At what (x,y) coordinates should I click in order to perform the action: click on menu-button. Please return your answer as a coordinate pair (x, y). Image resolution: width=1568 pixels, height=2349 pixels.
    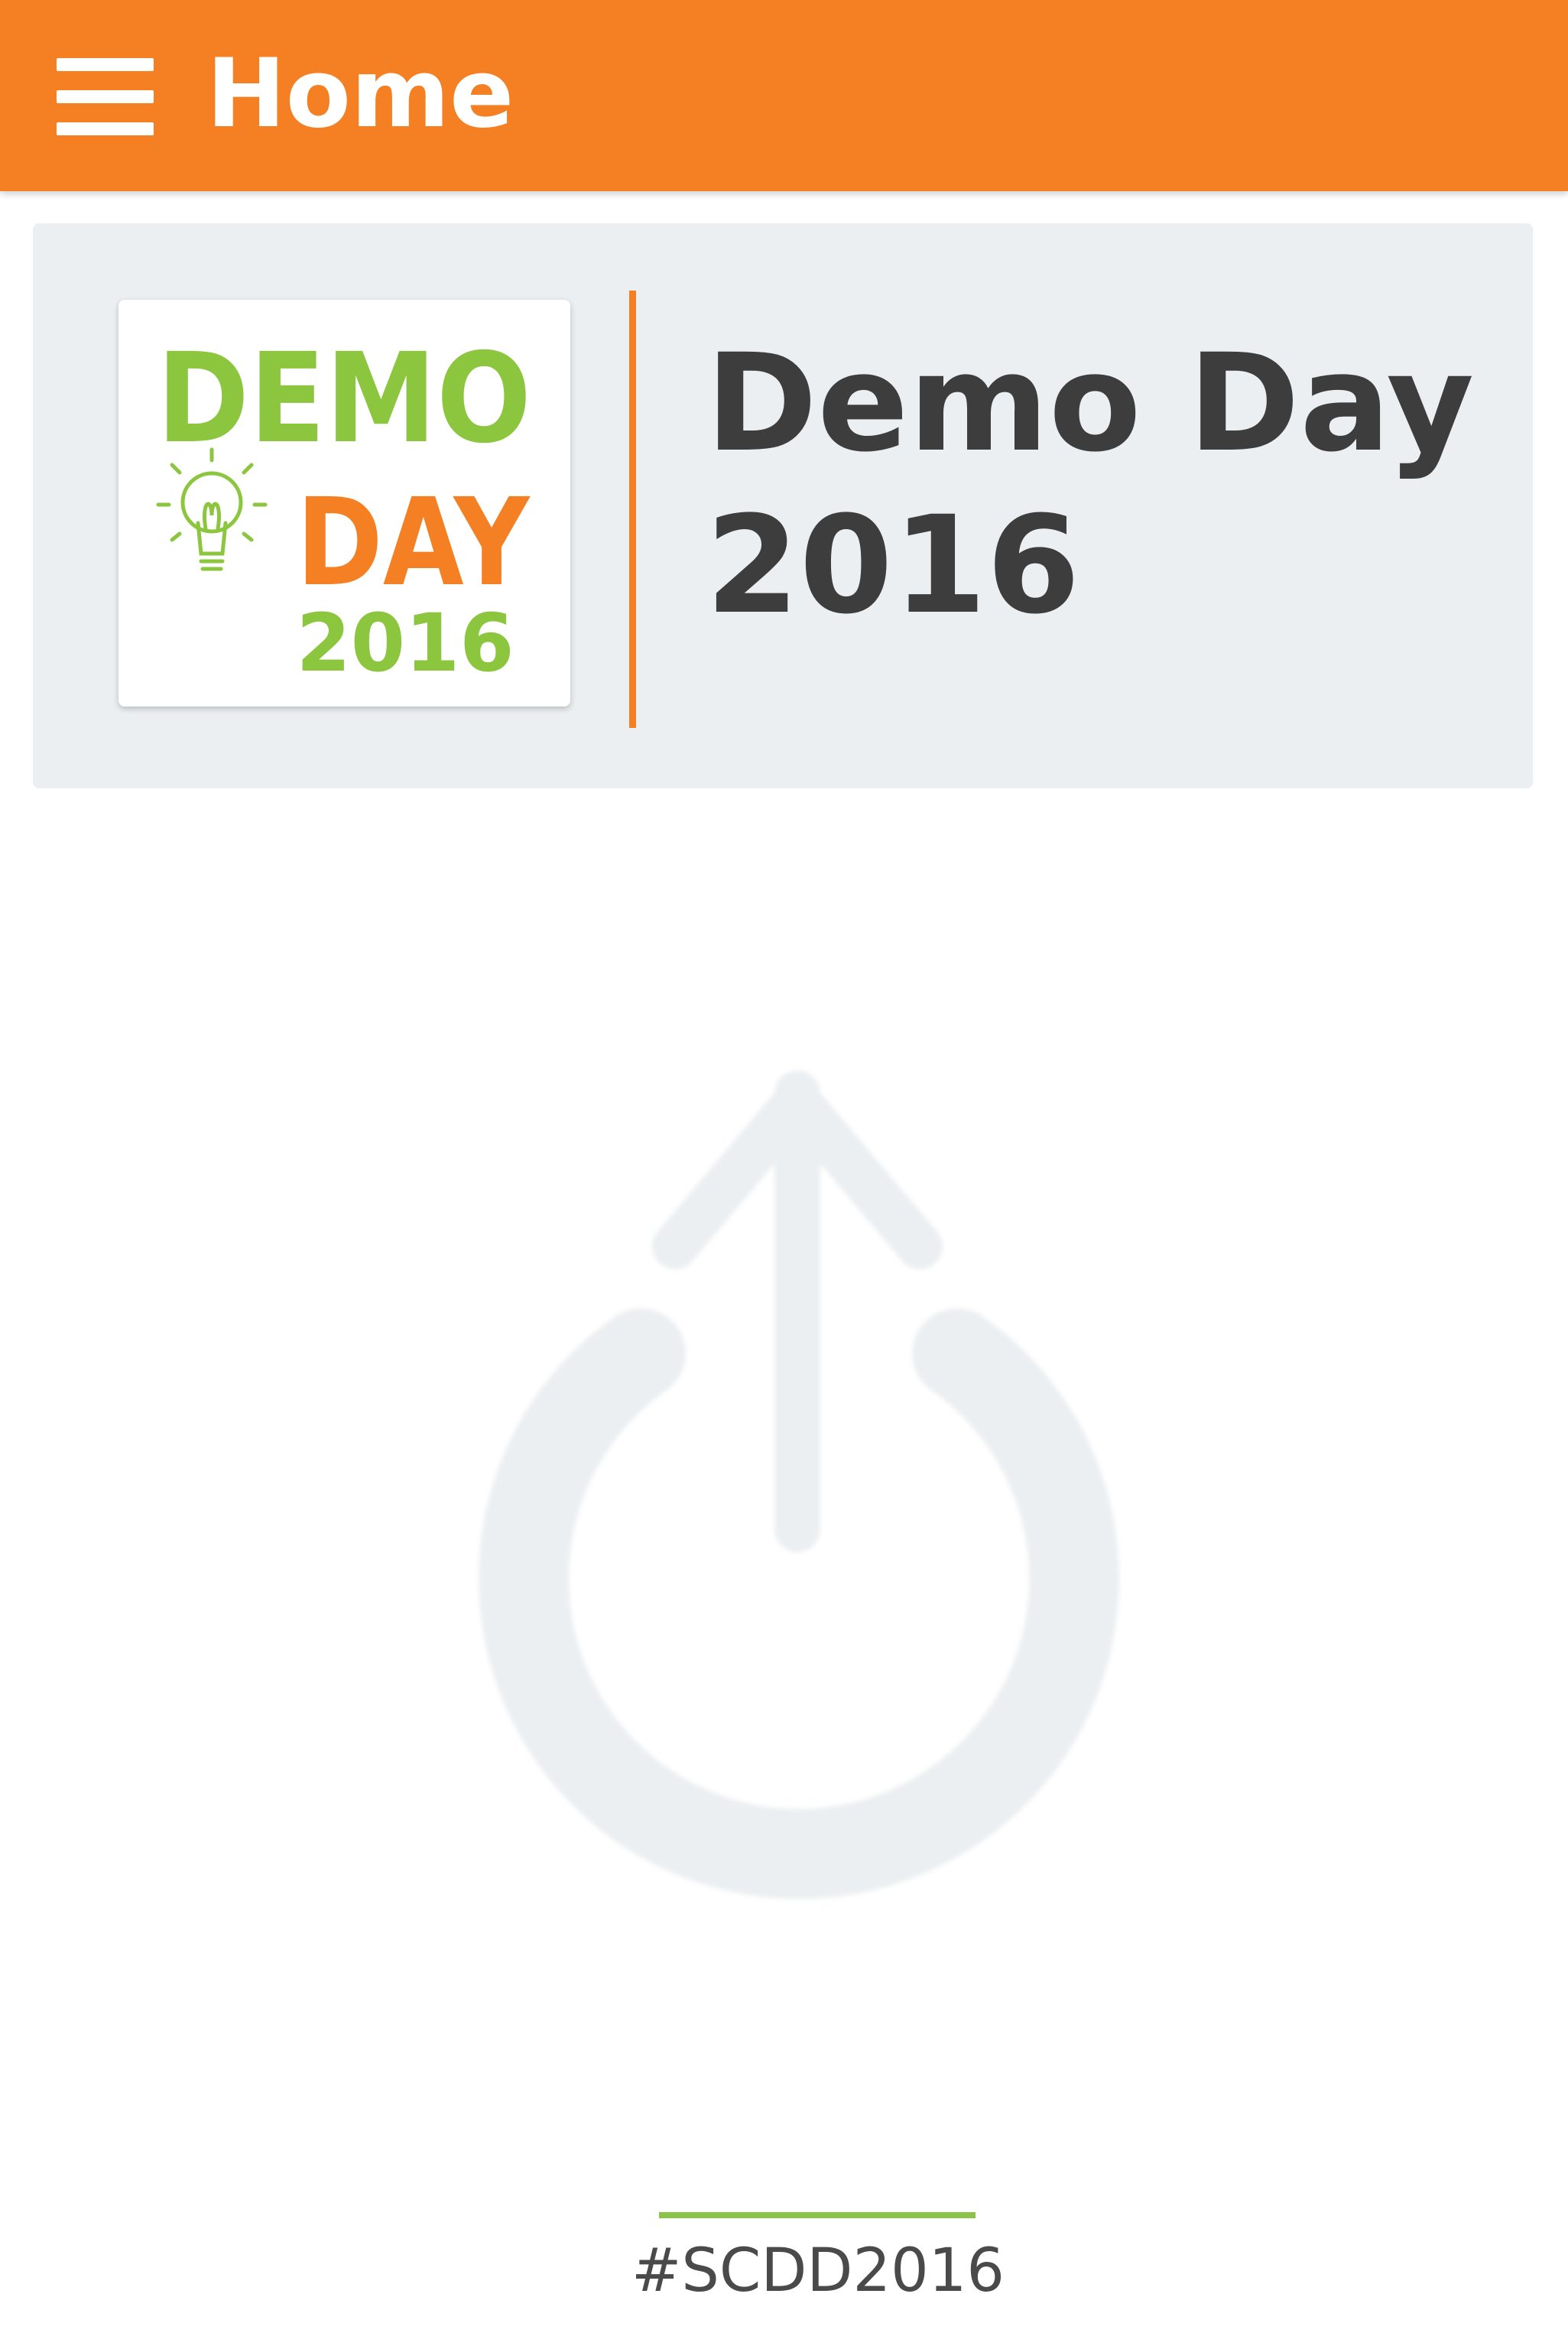
    Looking at the image, I should click on (101, 96).